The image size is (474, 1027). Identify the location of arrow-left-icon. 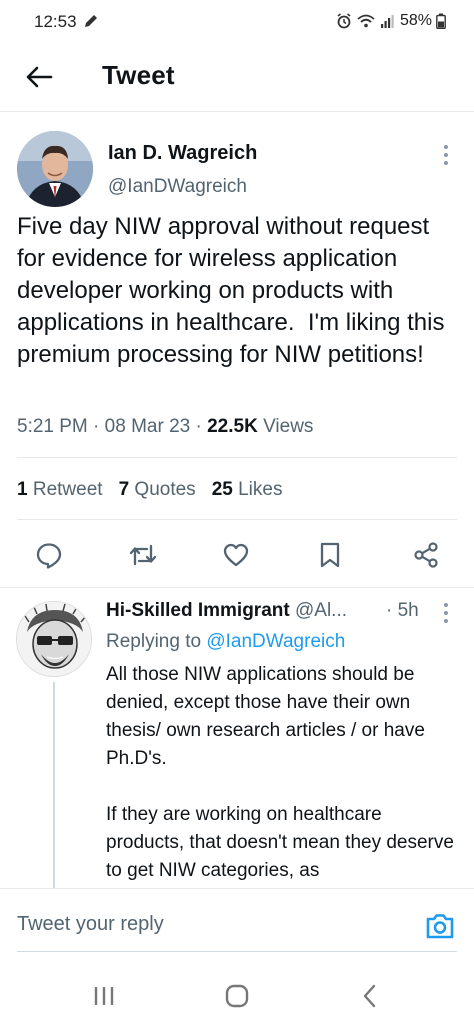
(39, 77).